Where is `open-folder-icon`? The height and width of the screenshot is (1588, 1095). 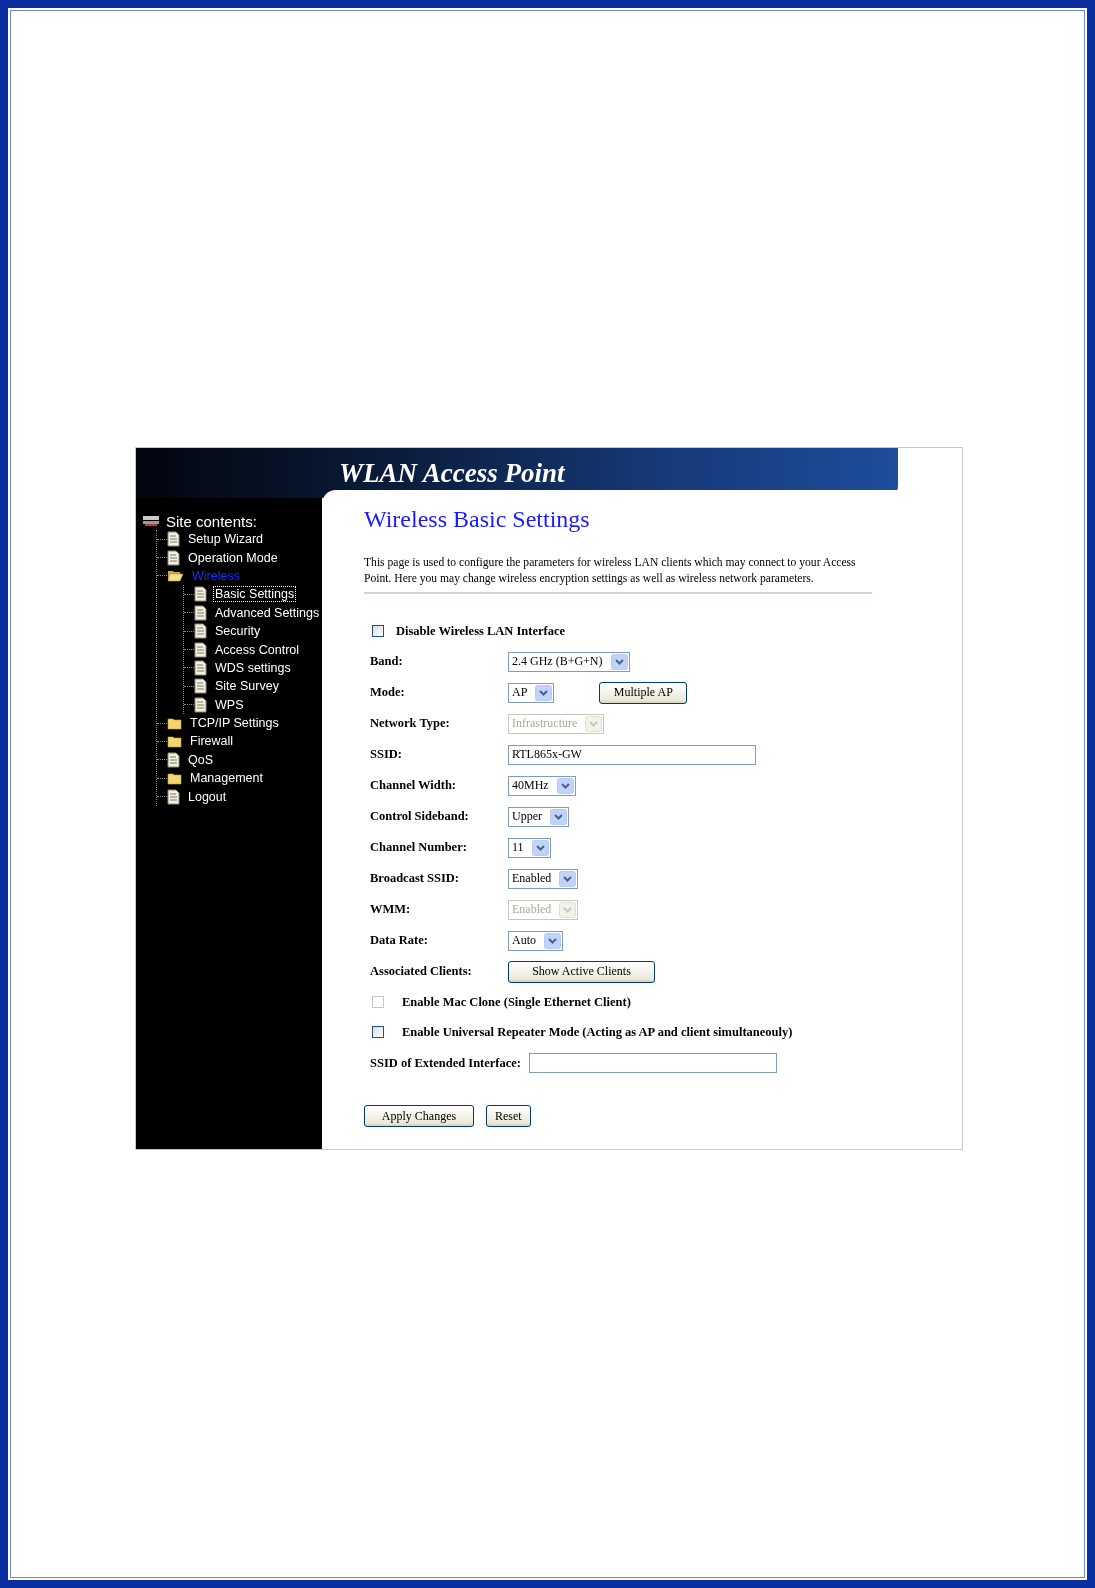 open-folder-icon is located at coordinates (175, 576).